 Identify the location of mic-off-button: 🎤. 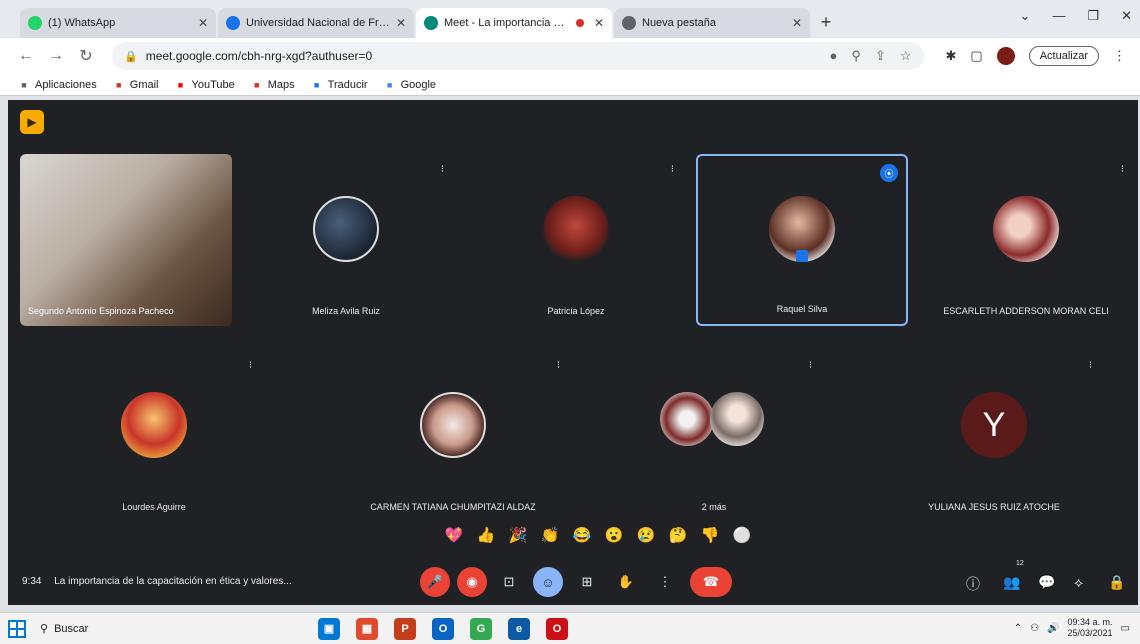
(435, 582).